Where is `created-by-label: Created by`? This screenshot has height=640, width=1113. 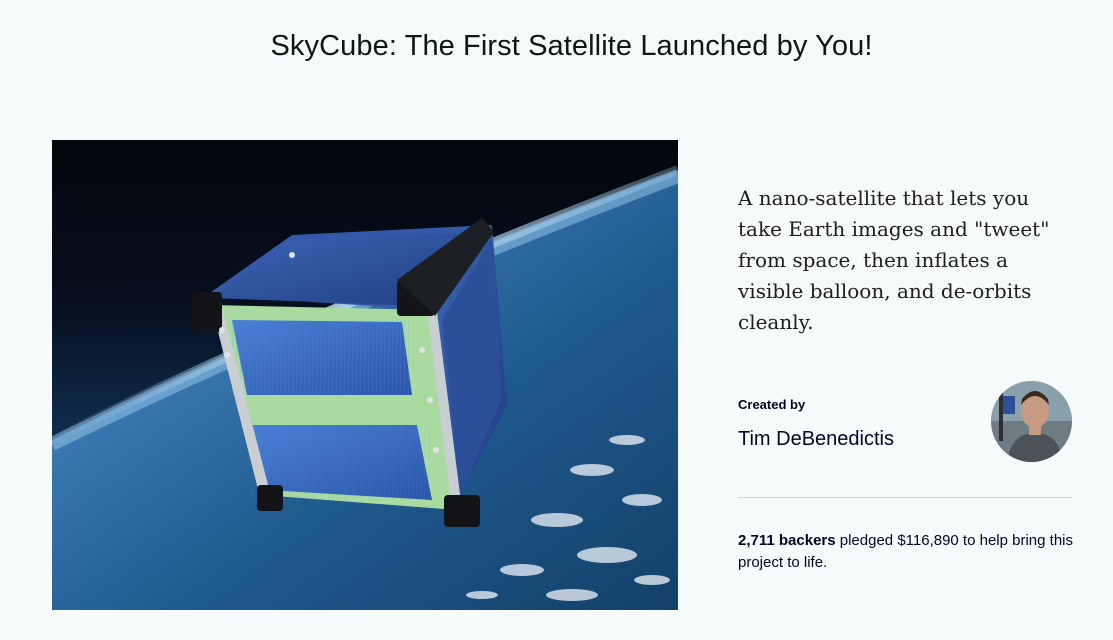
created-by-label: Created by is located at coordinates (772, 404).